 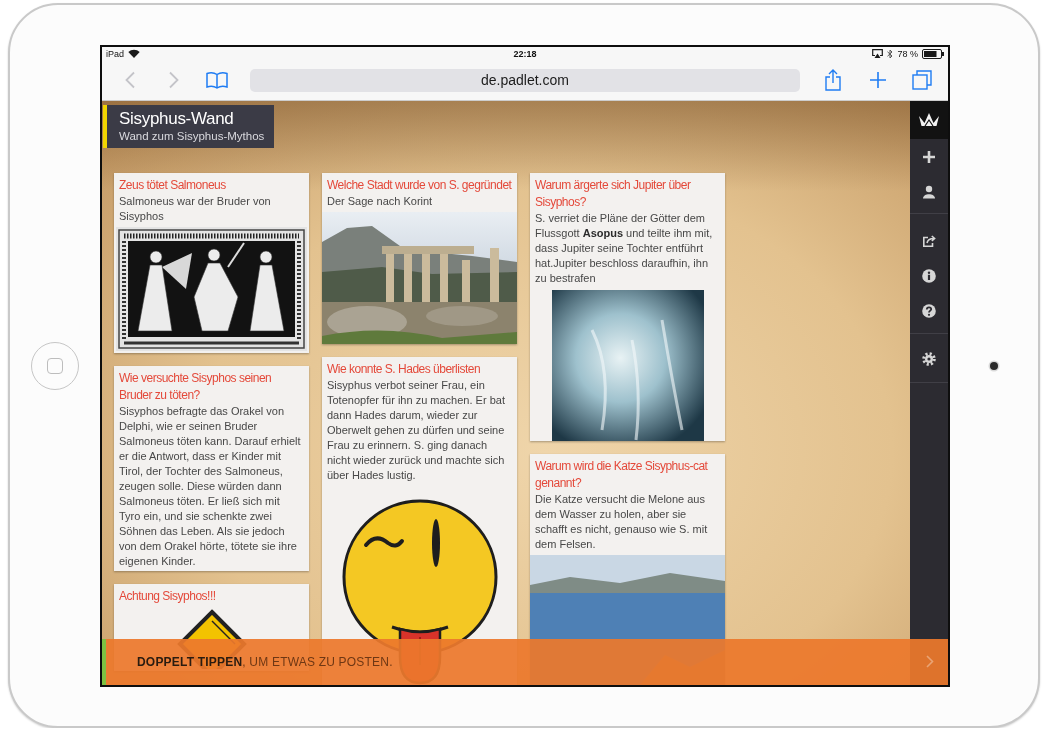 What do you see at coordinates (994, 365) in the screenshot?
I see `camera-icon` at bounding box center [994, 365].